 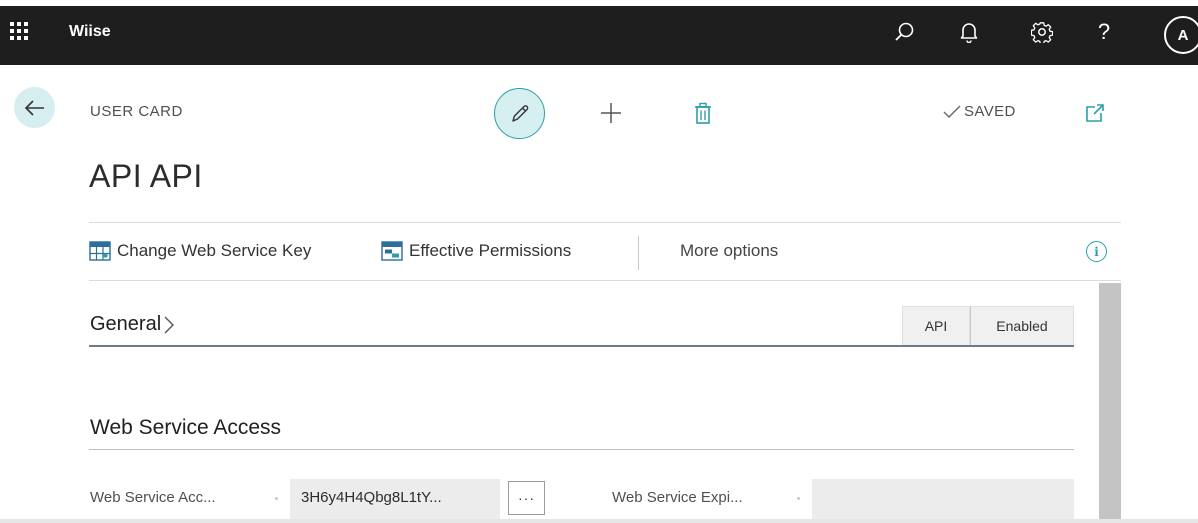 I want to click on assist-edit-button: ···, so click(x=526, y=498).